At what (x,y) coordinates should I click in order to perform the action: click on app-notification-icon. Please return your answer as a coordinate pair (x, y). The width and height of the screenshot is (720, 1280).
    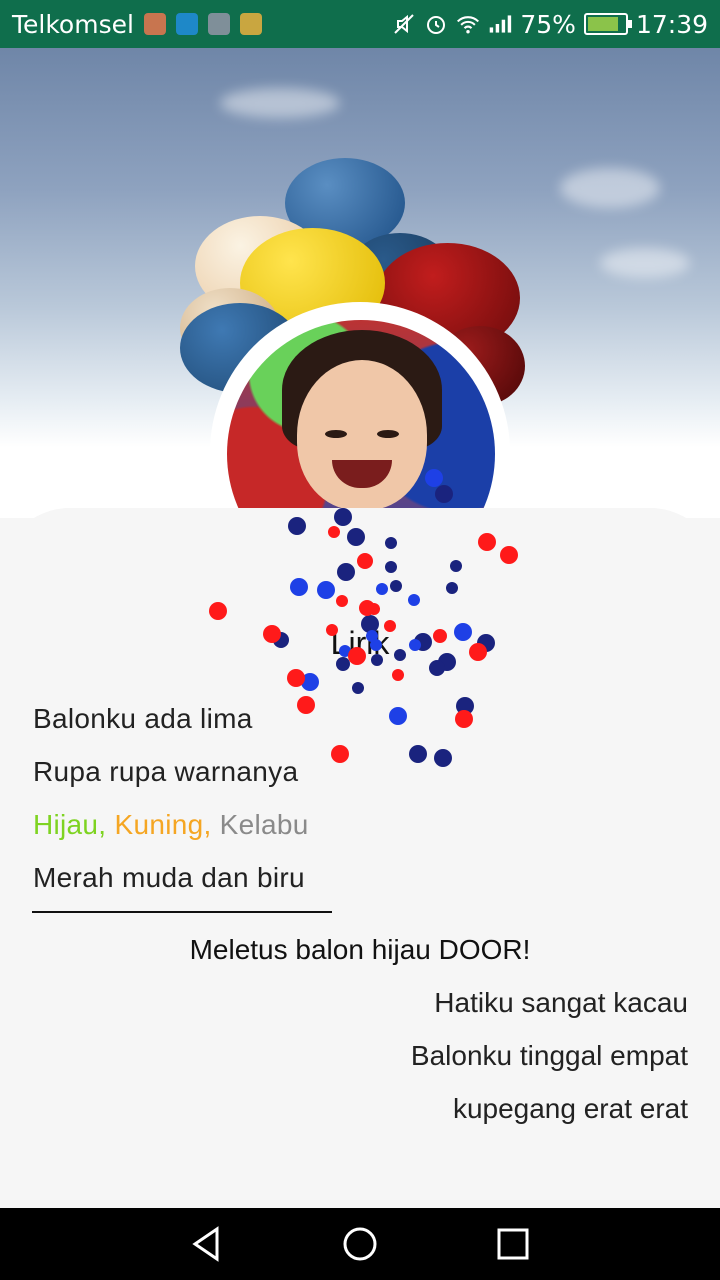
    Looking at the image, I should click on (154, 24).